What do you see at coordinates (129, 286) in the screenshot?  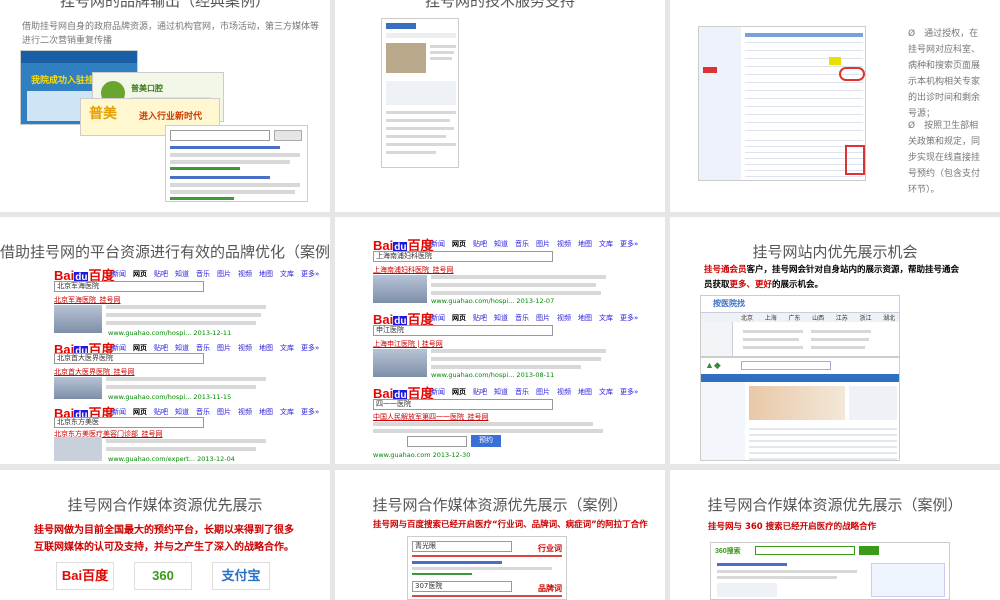 I see `search-box: 北京军海医院` at bounding box center [129, 286].